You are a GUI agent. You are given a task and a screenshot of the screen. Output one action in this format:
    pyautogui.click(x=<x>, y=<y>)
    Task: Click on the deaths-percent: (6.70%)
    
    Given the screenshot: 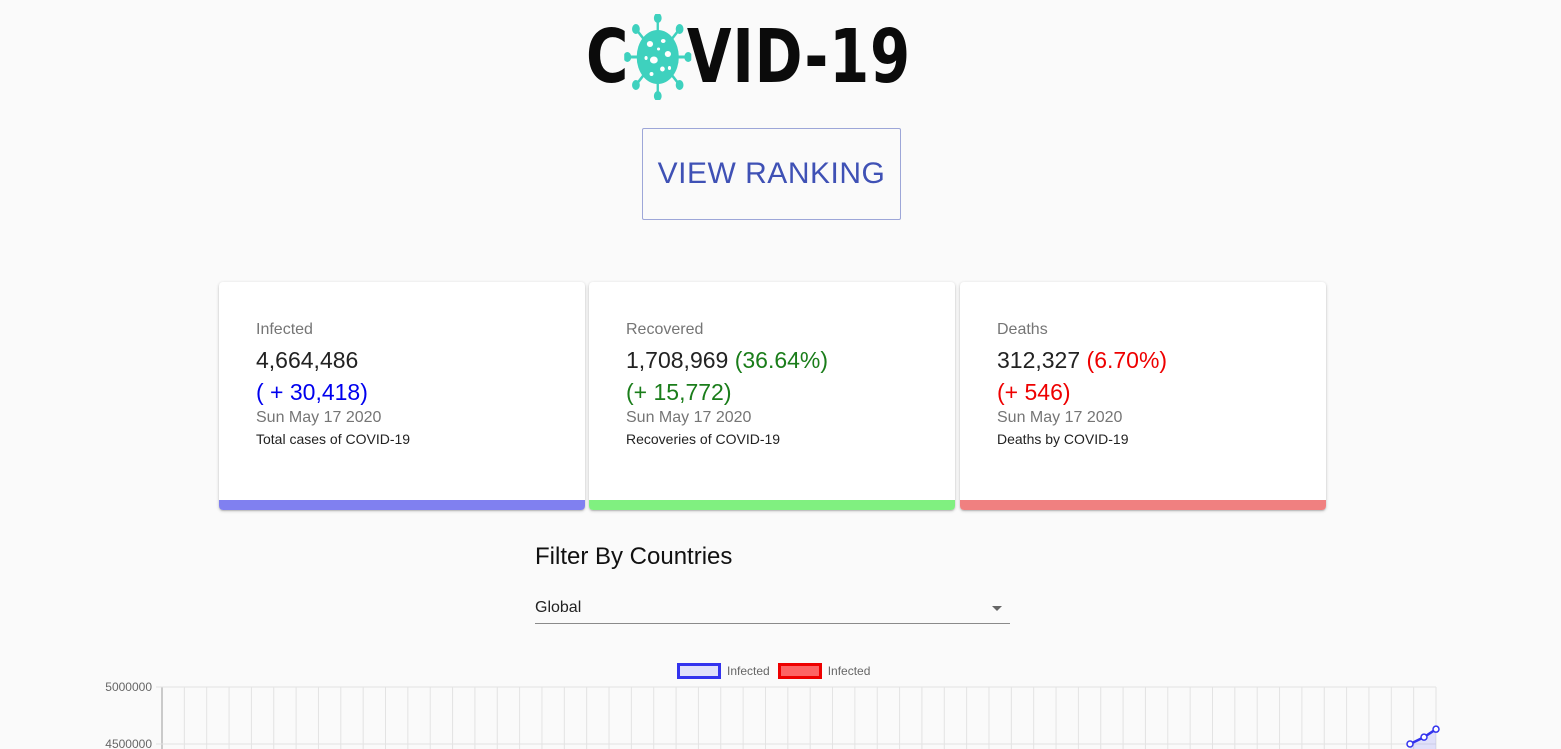 What is the action you would take?
    pyautogui.click(x=1127, y=360)
    